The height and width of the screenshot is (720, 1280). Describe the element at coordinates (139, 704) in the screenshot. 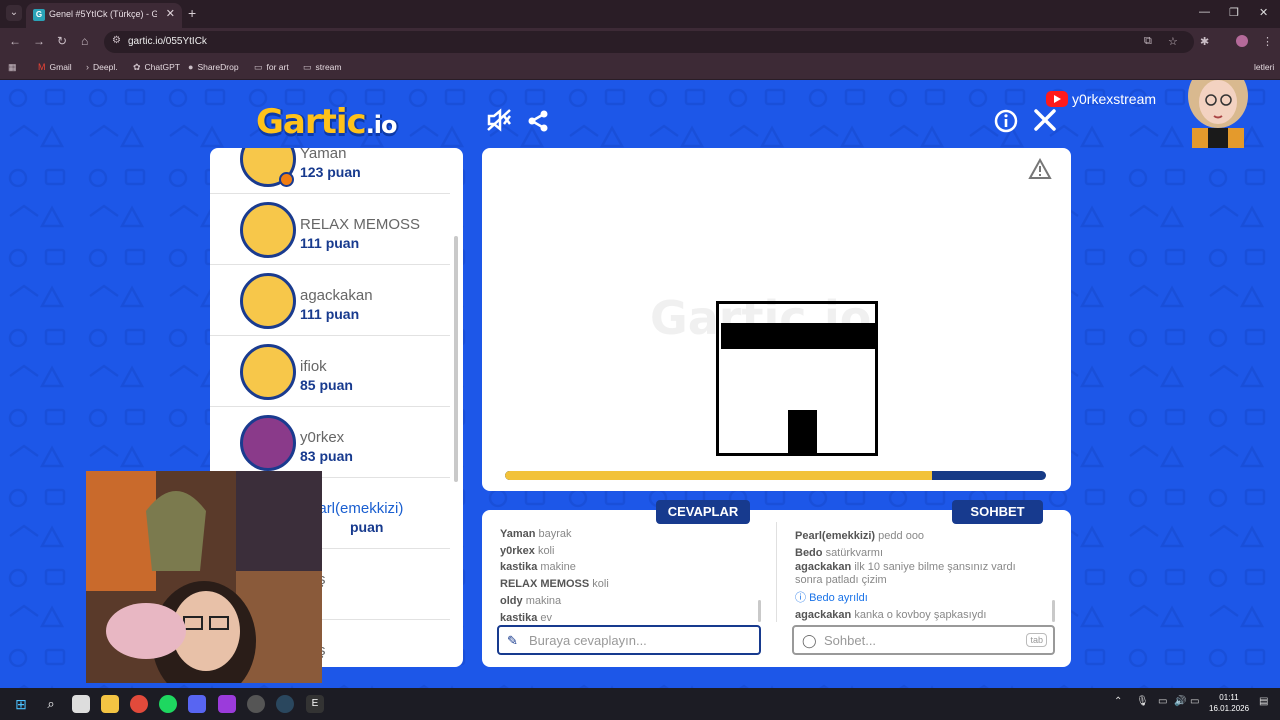

I see `chrome-icon` at that location.